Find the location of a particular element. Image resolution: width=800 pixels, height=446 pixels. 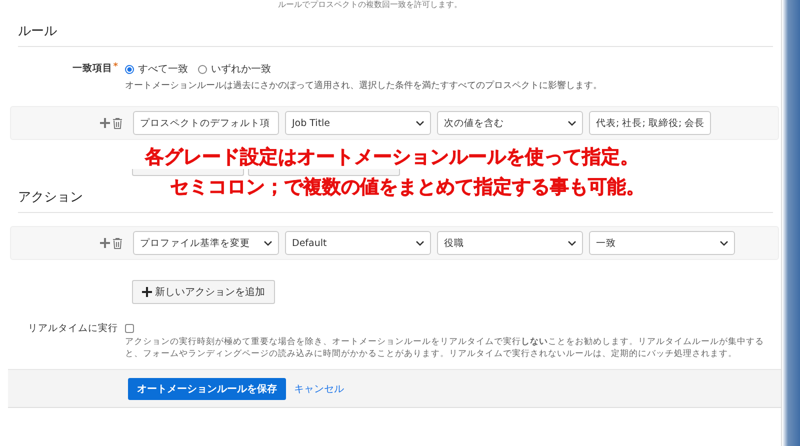

dropdown: Job Title is located at coordinates (358, 123).